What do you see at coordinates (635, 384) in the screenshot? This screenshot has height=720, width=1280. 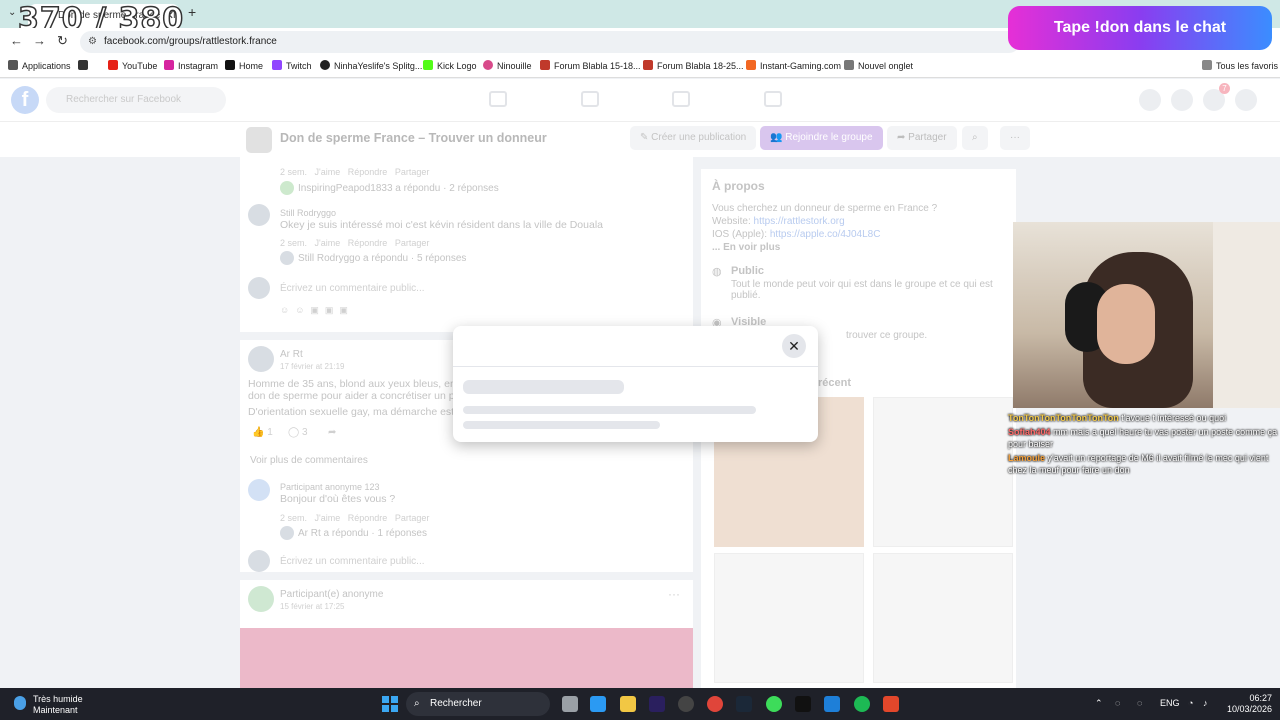 I see `loading-dialog: ✕` at bounding box center [635, 384].